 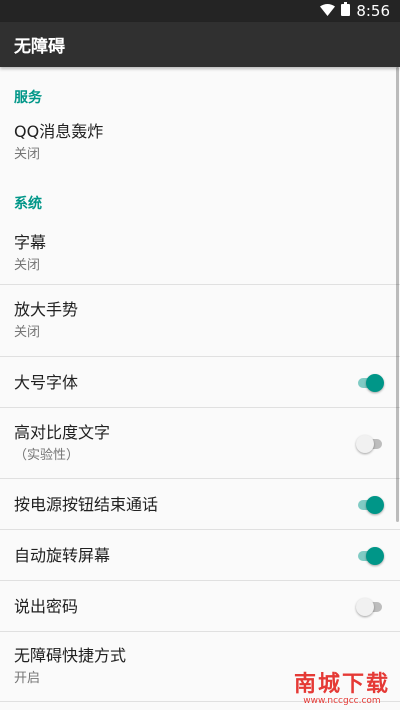 I want to click on setting-title: 无障碍快捷方式, so click(x=70, y=655).